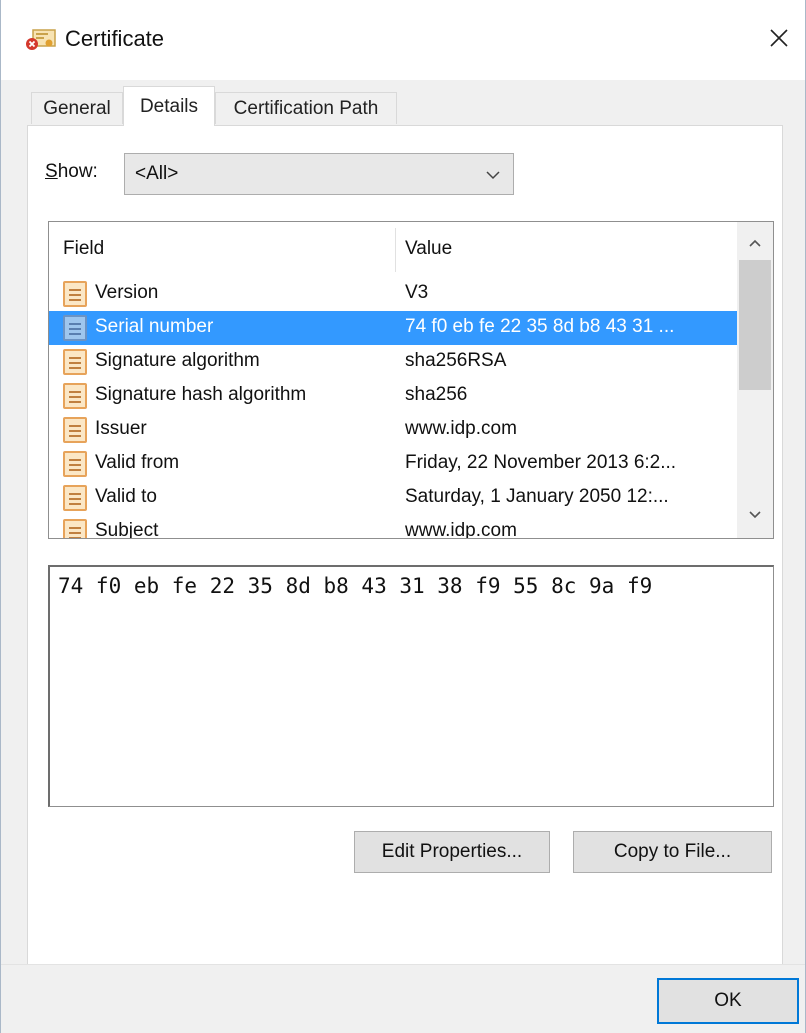 The width and height of the screenshot is (806, 1033). Describe the element at coordinates (393, 527) in the screenshot. I see `list-row-subject: Subject www.idp.com` at that location.